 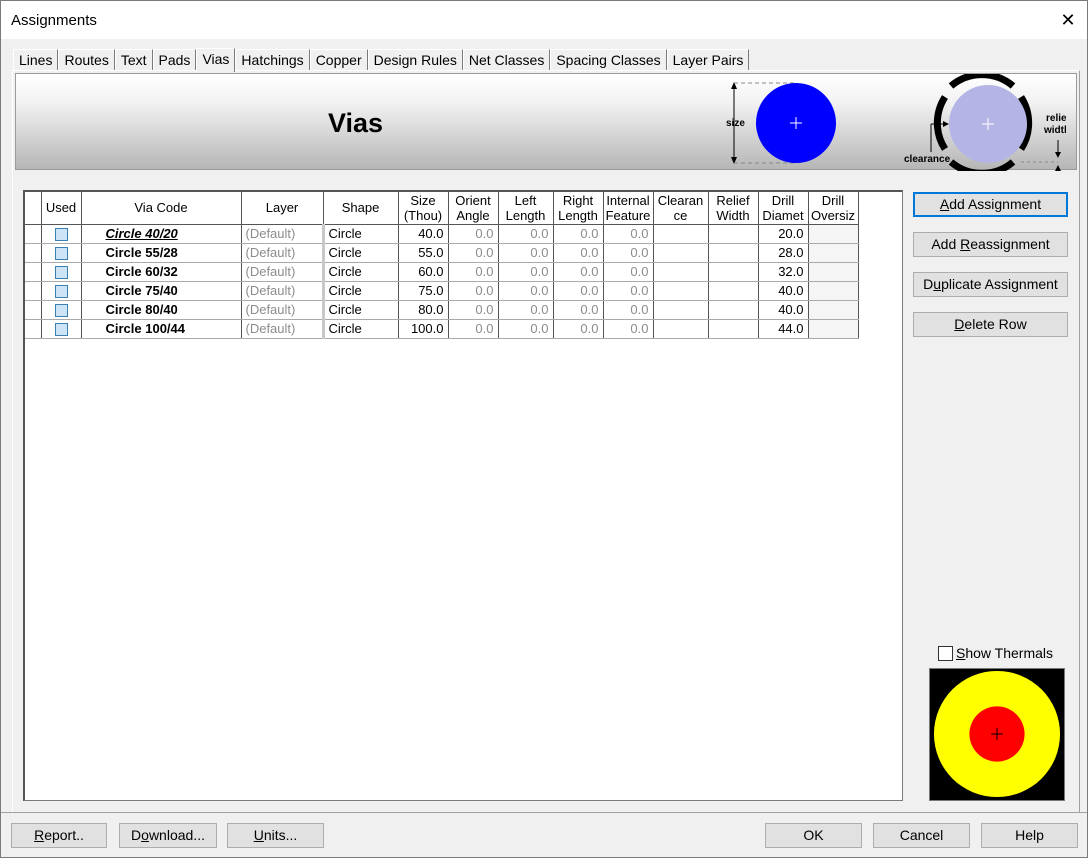 What do you see at coordinates (990, 244) in the screenshot?
I see `add-reassignment-button: Add Reassignment` at bounding box center [990, 244].